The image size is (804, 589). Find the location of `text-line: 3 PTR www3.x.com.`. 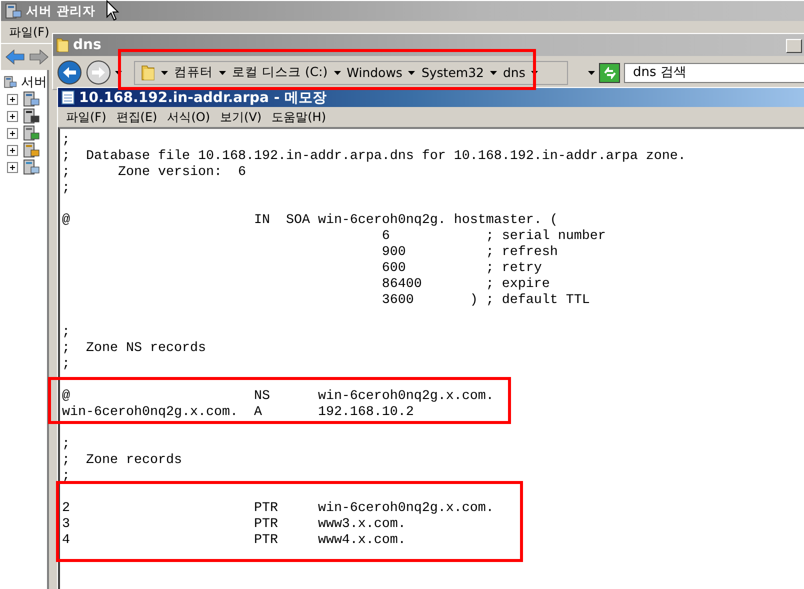

text-line: 3 PTR www3.x.com. is located at coordinates (234, 525).